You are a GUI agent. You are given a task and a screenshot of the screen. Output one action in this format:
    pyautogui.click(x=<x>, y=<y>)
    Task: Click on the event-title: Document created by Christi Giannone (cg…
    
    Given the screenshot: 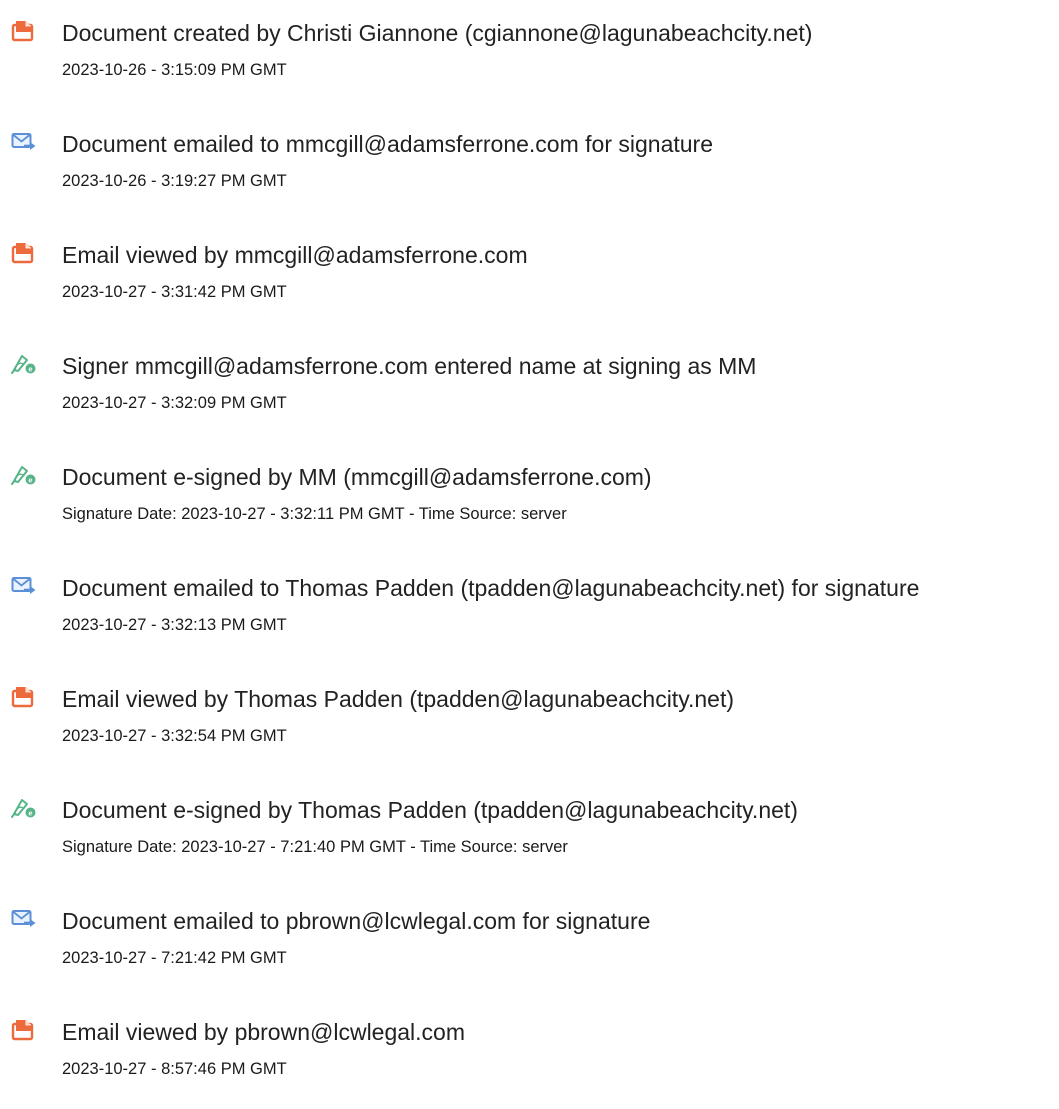 What is the action you would take?
    pyautogui.click(x=437, y=33)
    